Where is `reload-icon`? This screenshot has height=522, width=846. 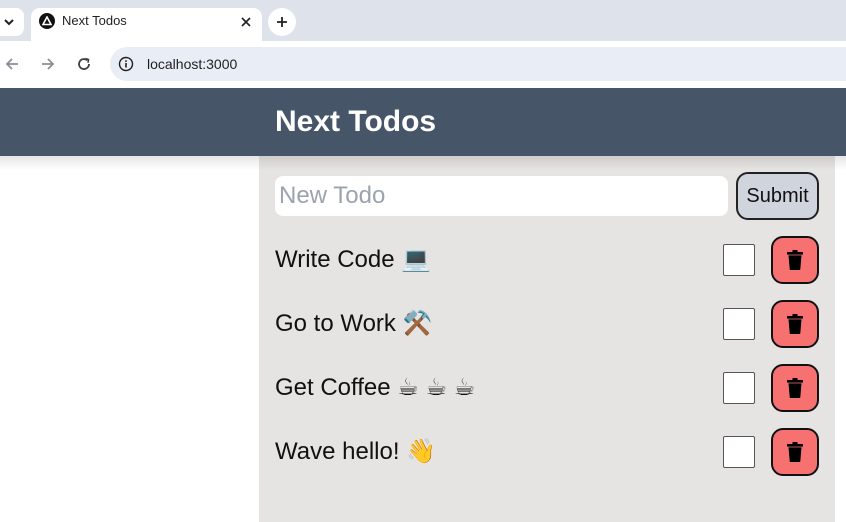 reload-icon is located at coordinates (84, 63).